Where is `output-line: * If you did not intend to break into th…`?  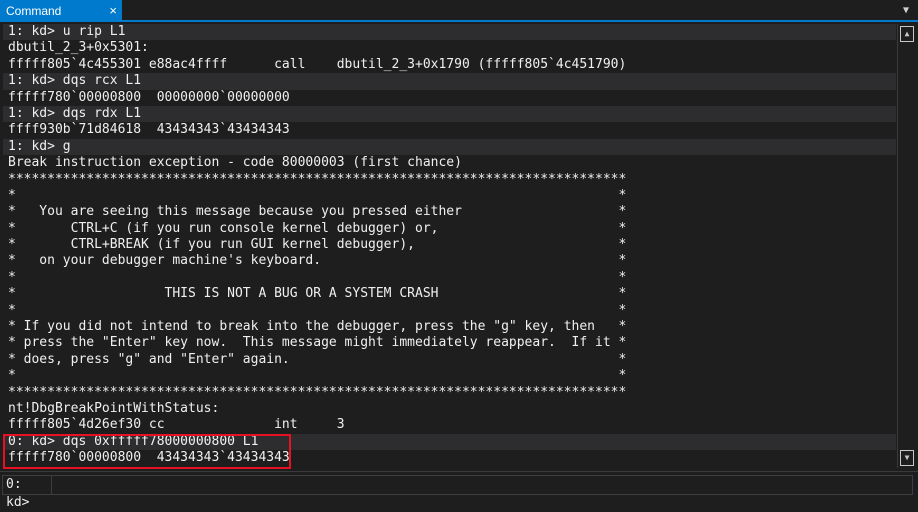
output-line: * If you did not intend to break into th… is located at coordinates (317, 327).